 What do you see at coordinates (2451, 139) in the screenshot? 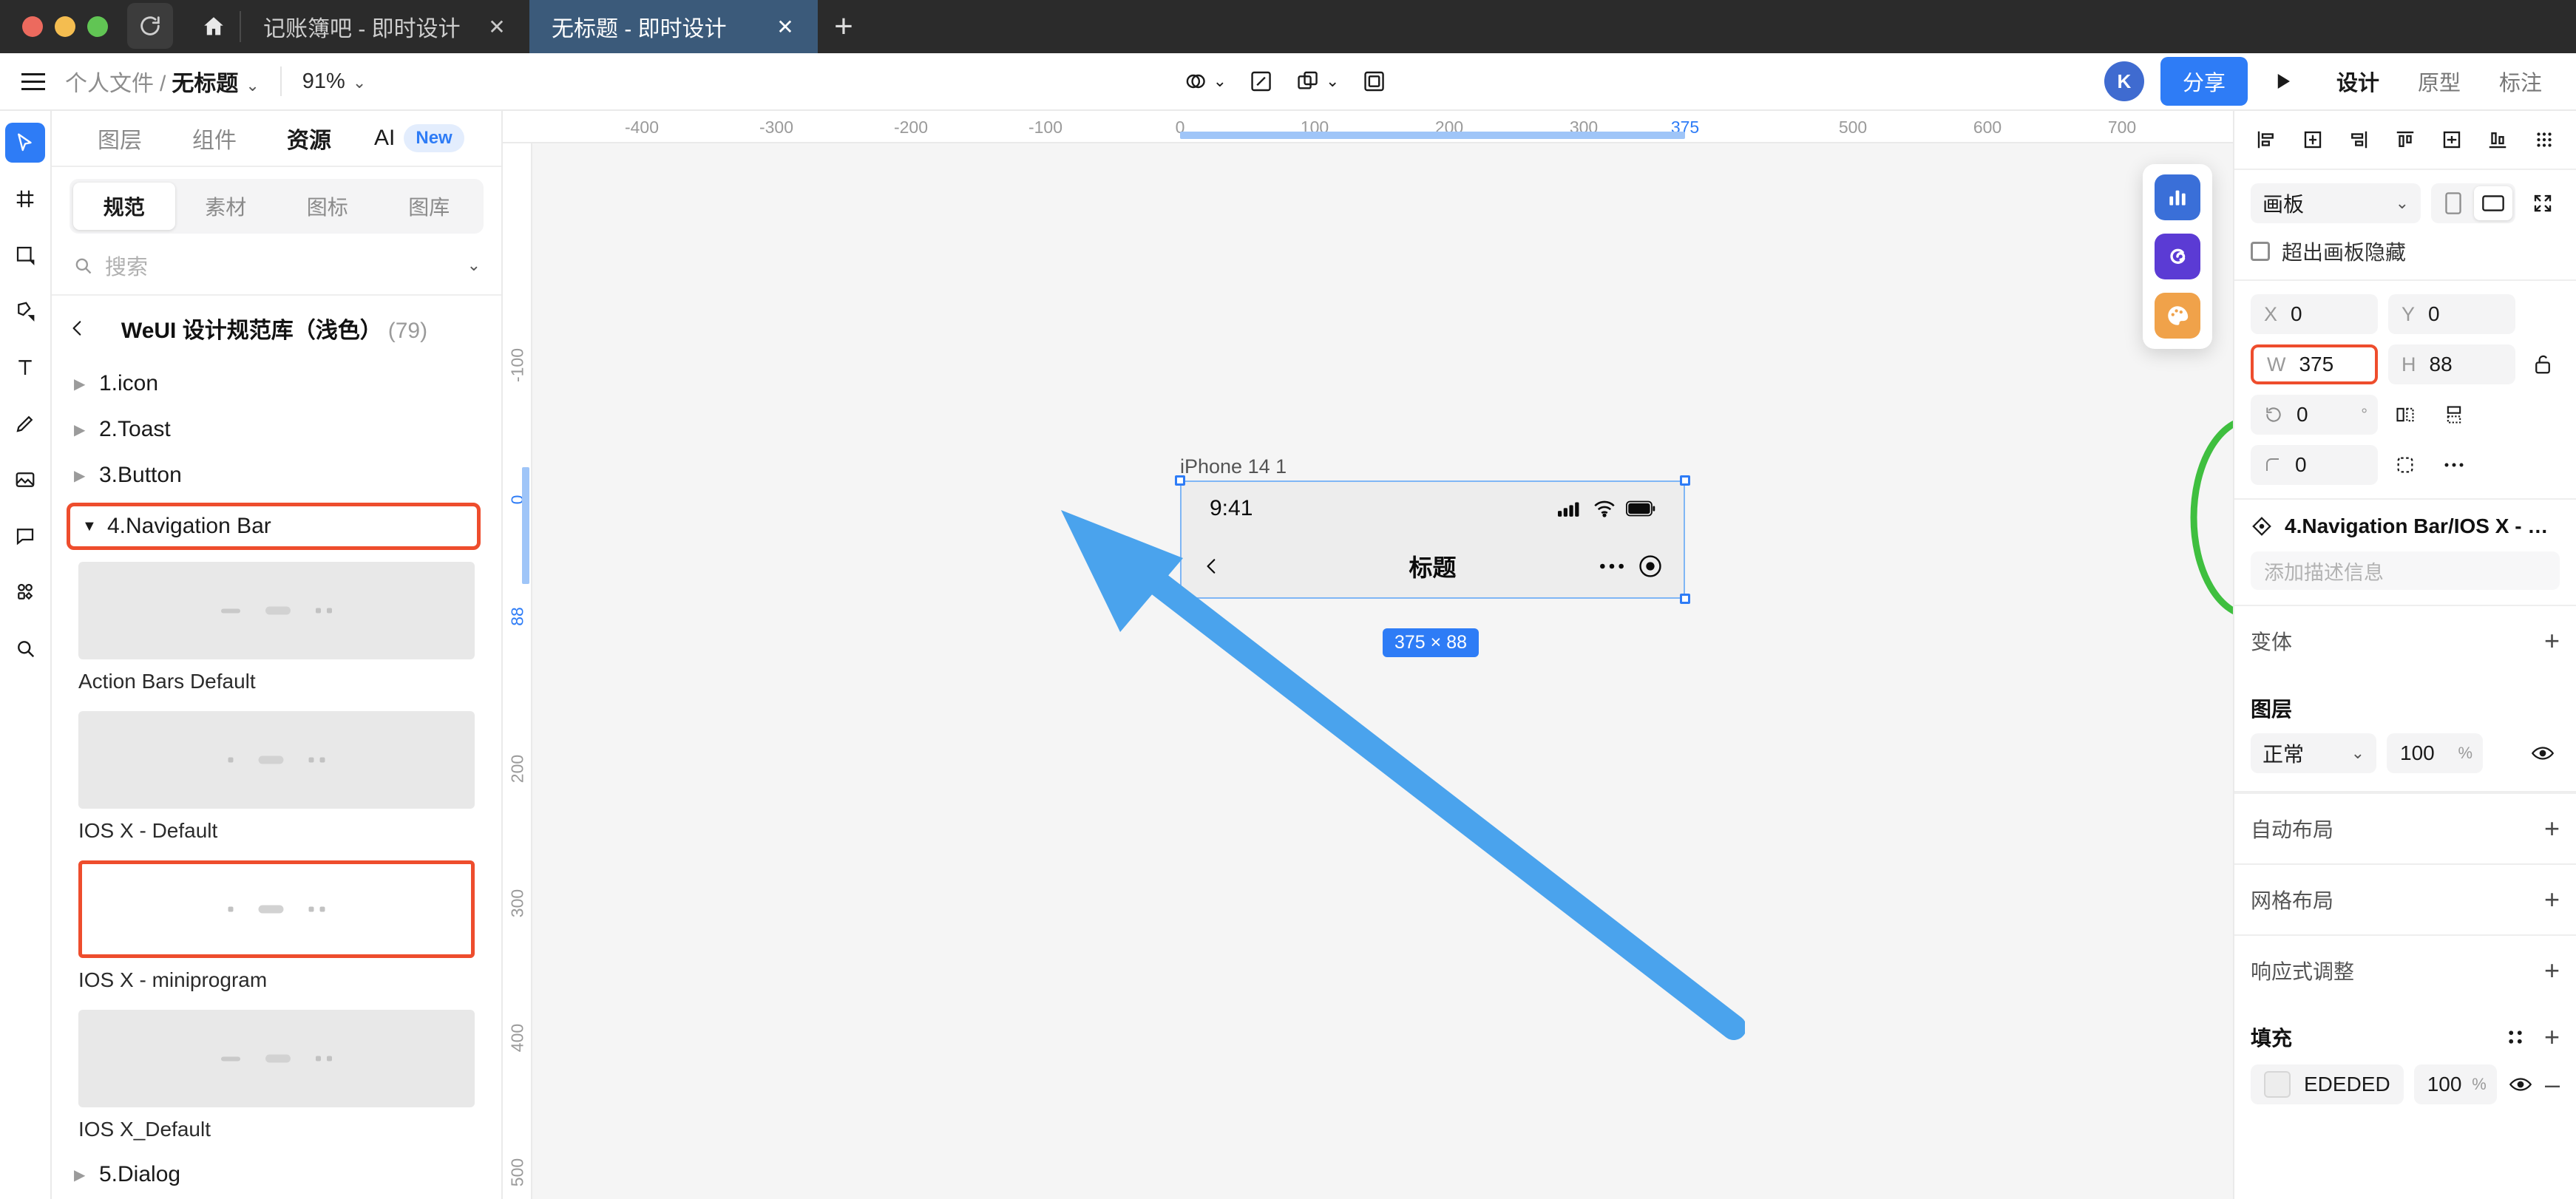
I see `align-middle-vertical-icon` at bounding box center [2451, 139].